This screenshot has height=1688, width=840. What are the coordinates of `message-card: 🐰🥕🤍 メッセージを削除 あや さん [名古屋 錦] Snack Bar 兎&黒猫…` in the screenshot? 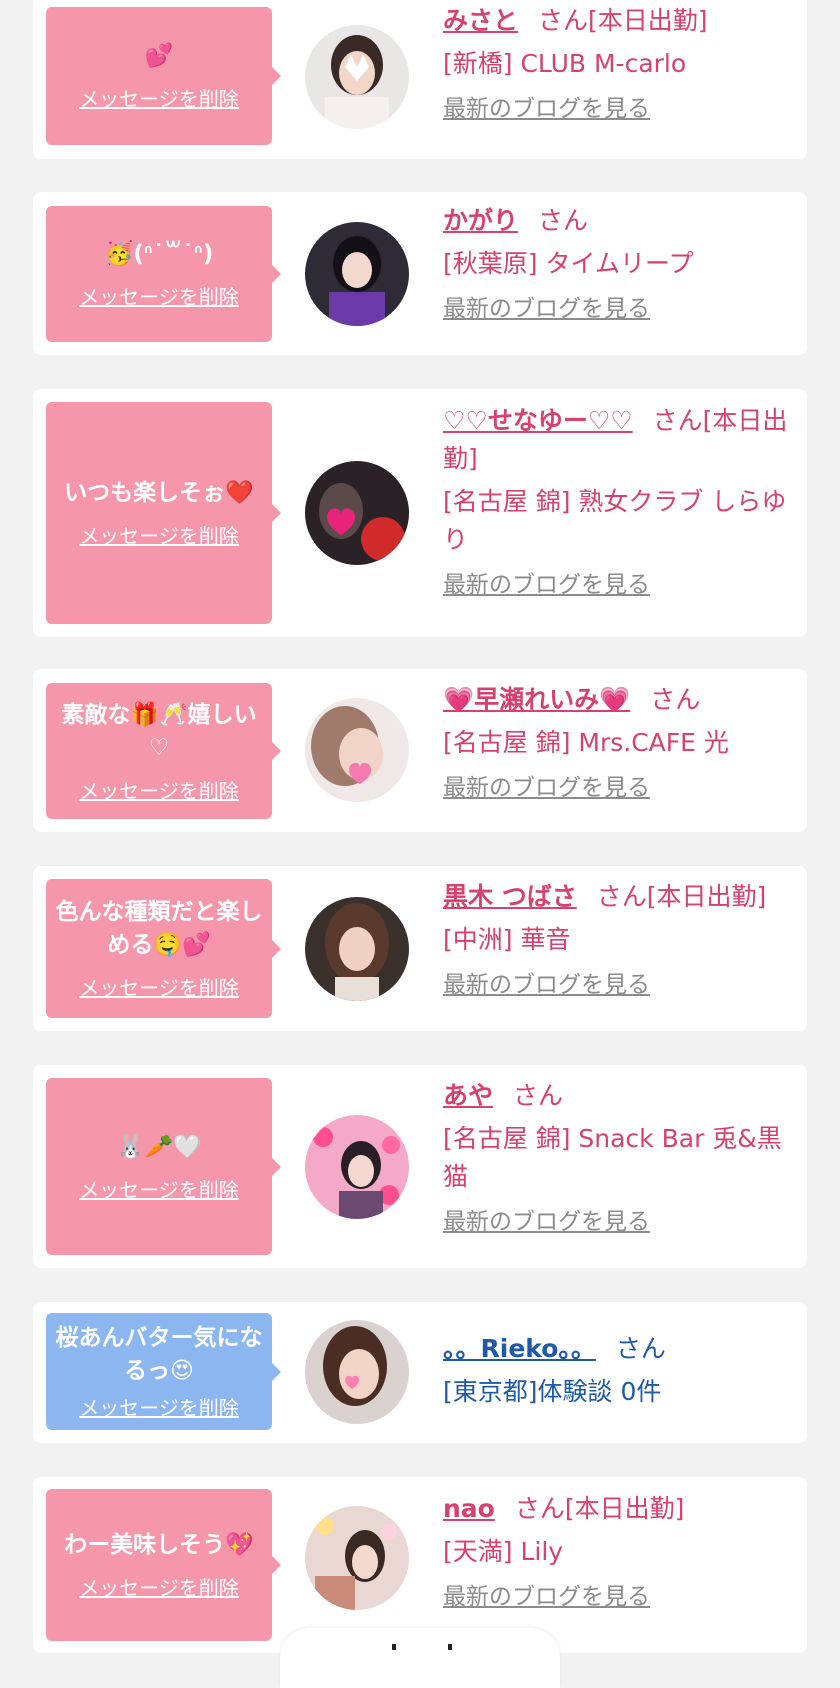 It's located at (420, 1166).